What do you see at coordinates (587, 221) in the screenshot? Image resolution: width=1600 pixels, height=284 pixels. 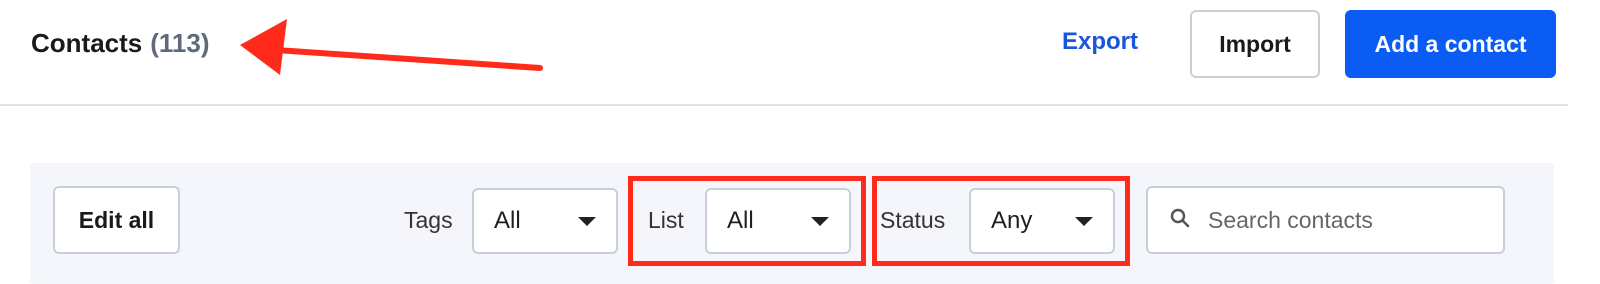 I see `chevron-down-icon` at bounding box center [587, 221].